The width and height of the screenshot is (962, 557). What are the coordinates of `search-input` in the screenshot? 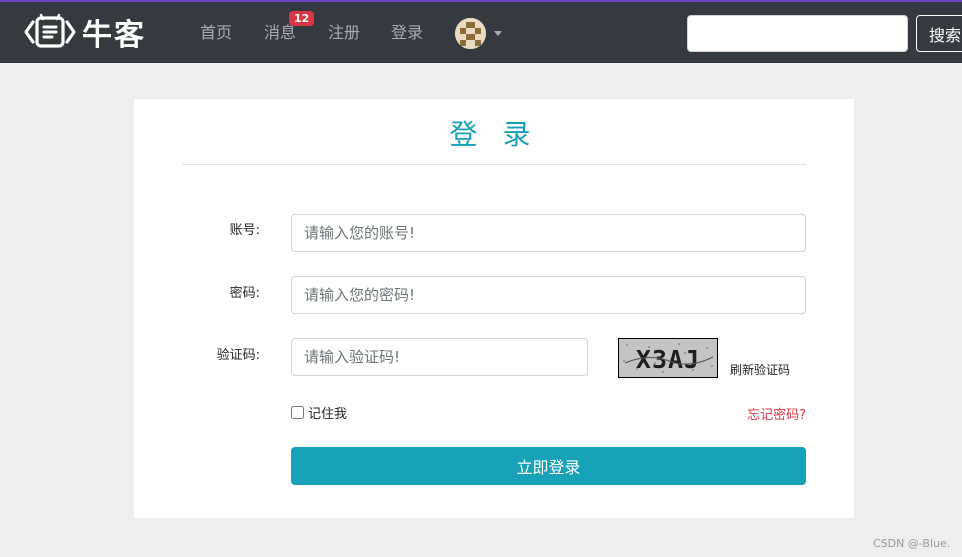 It's located at (797, 33).